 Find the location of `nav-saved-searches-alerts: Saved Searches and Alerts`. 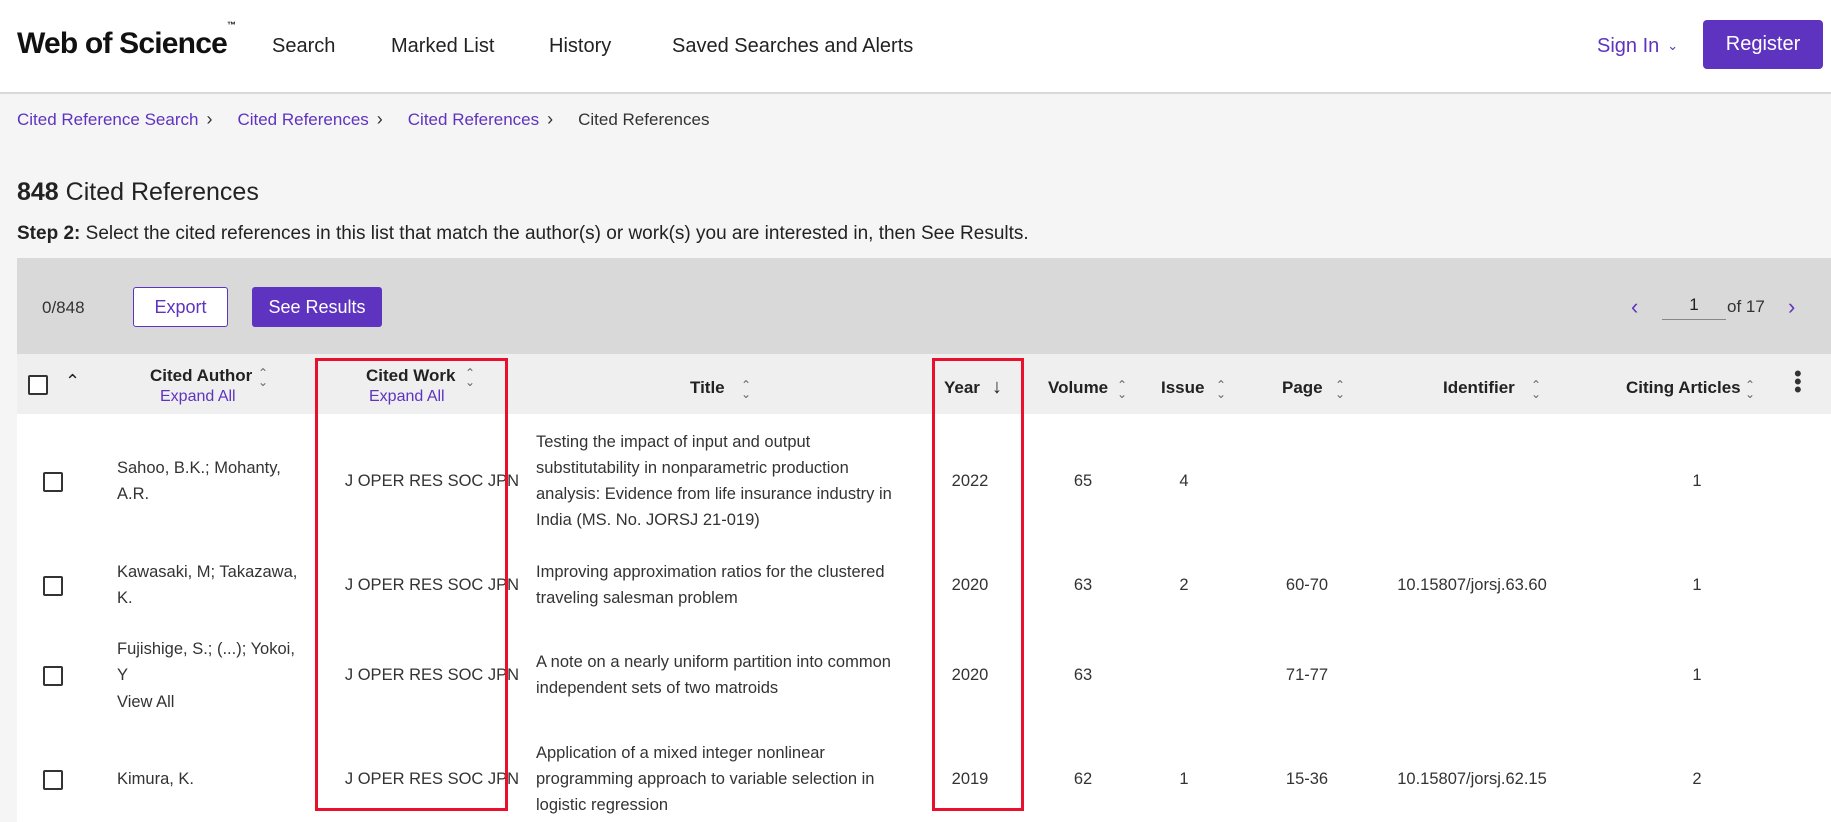

nav-saved-searches-alerts: Saved Searches and Alerts is located at coordinates (792, 46).